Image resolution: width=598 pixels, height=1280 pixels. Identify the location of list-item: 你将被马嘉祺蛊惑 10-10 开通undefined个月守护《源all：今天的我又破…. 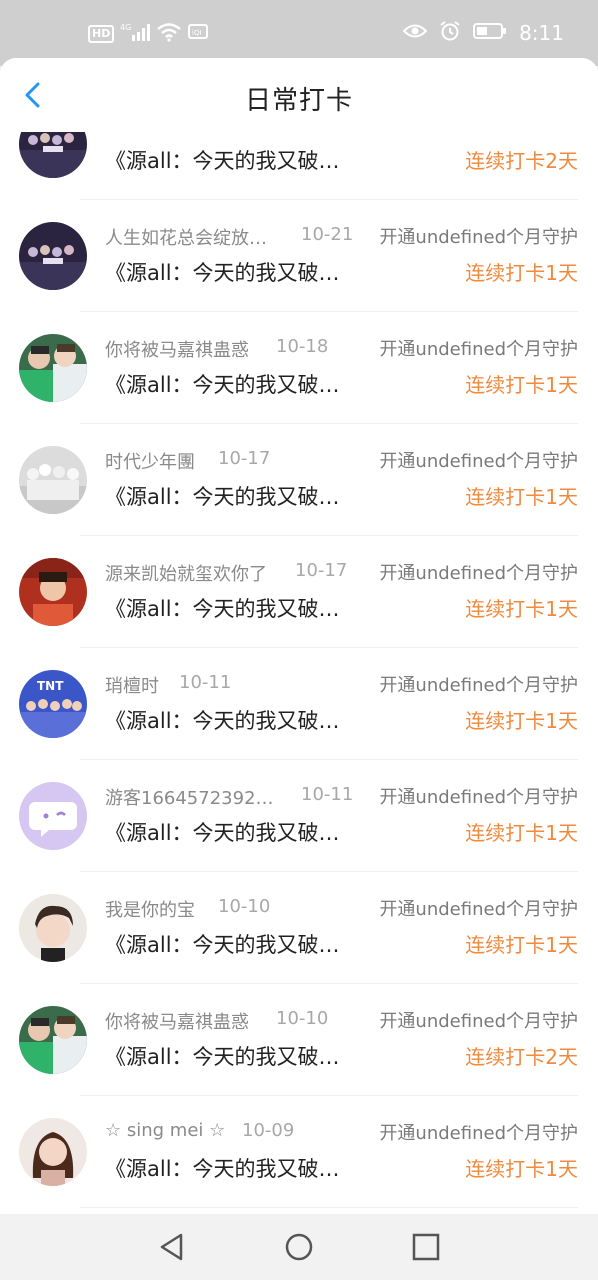
(299, 1040).